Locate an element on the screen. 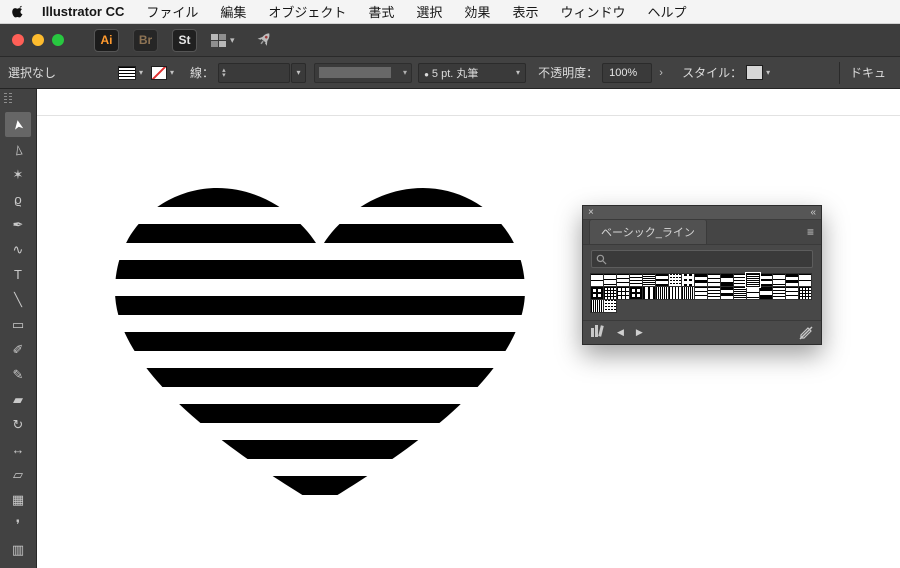 This screenshot has width=900, height=568. menu-edit: 編集 is located at coordinates (233, 11).